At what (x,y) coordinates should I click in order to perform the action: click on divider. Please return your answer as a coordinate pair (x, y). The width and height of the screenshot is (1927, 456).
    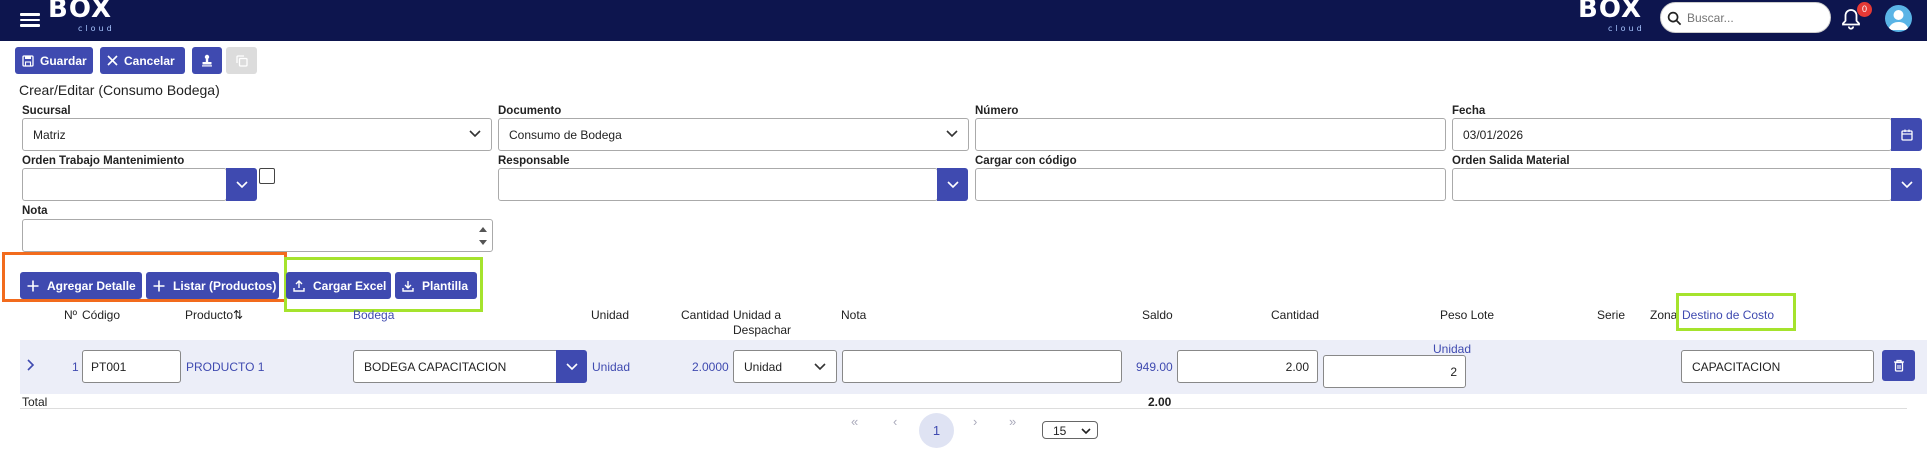
    Looking at the image, I should click on (963, 408).